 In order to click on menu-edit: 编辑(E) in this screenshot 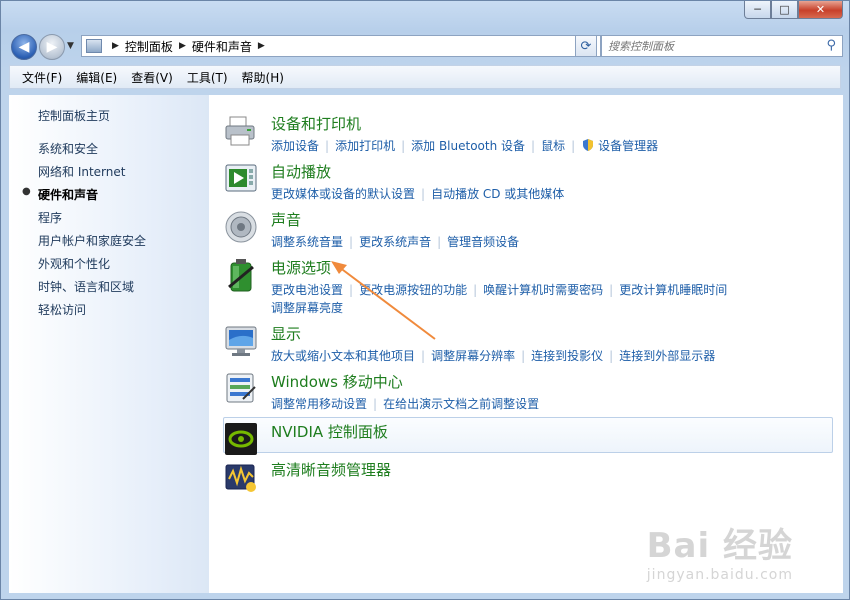, I will do `click(96, 77)`.